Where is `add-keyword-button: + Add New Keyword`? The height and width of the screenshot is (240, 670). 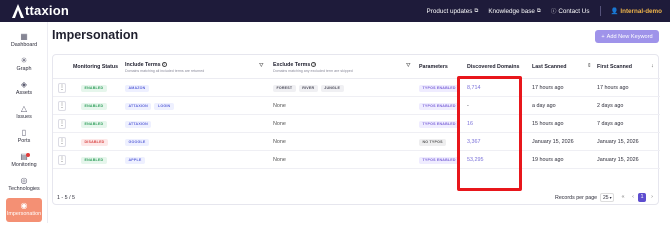
add-keyword-button: + Add New Keyword is located at coordinates (627, 36).